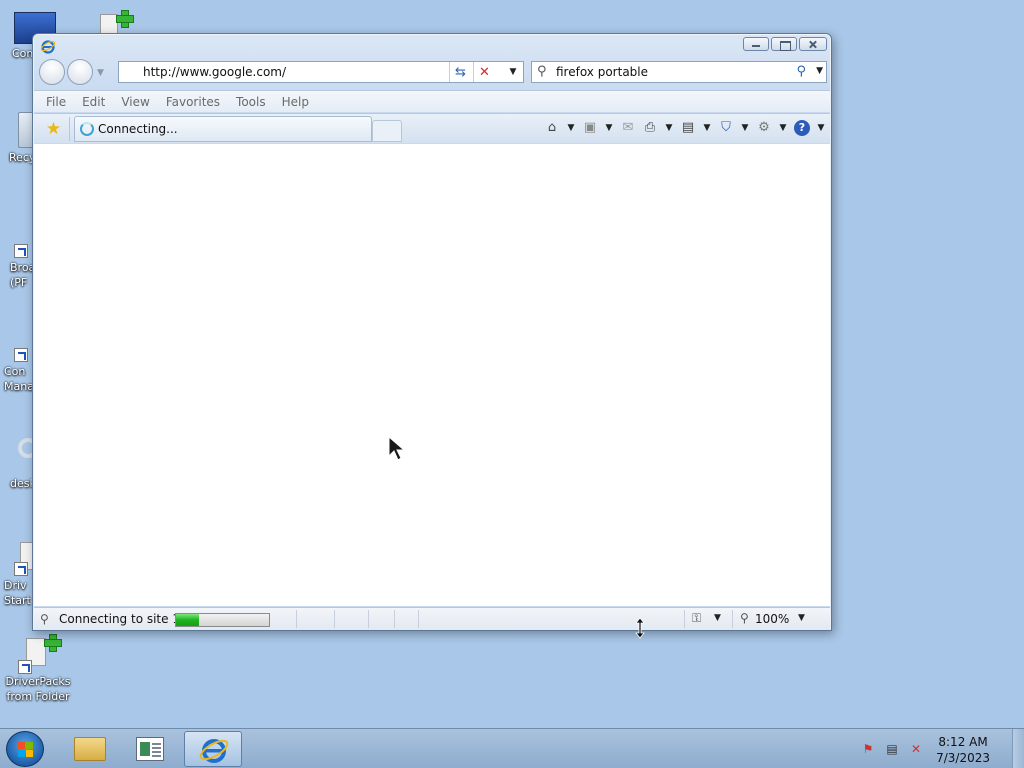 This screenshot has height=768, width=1024. I want to click on help-dropdown: ▼, so click(821, 128).